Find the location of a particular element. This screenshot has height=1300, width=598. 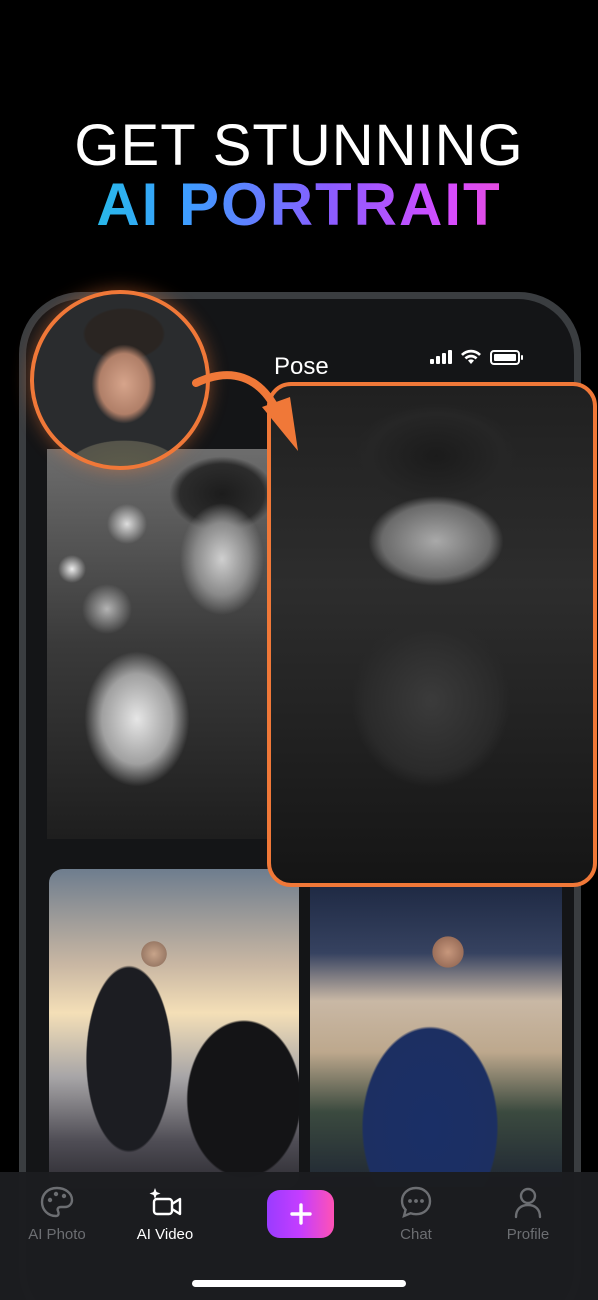

tab-profile: Profile is located at coordinates (528, 1212).